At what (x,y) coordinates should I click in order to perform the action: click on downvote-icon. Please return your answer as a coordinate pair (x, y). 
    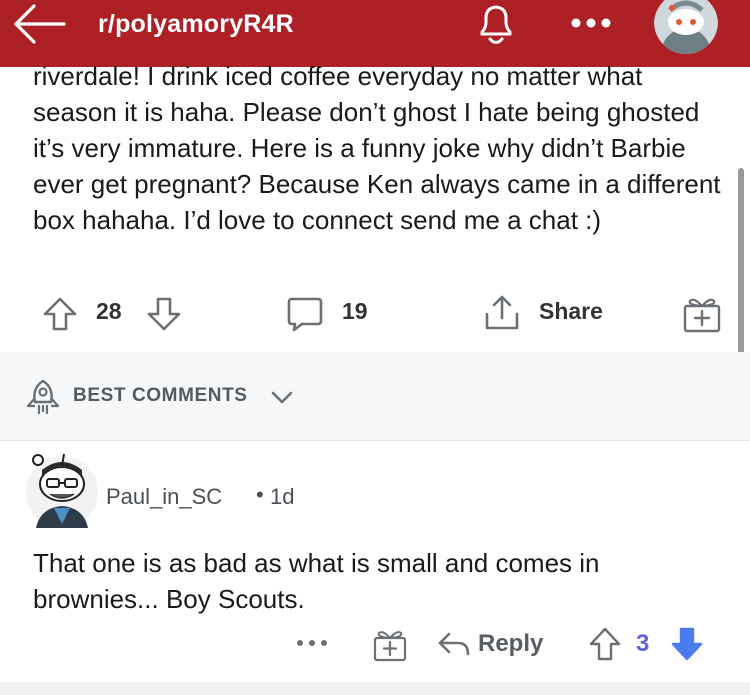
    Looking at the image, I should click on (164, 314).